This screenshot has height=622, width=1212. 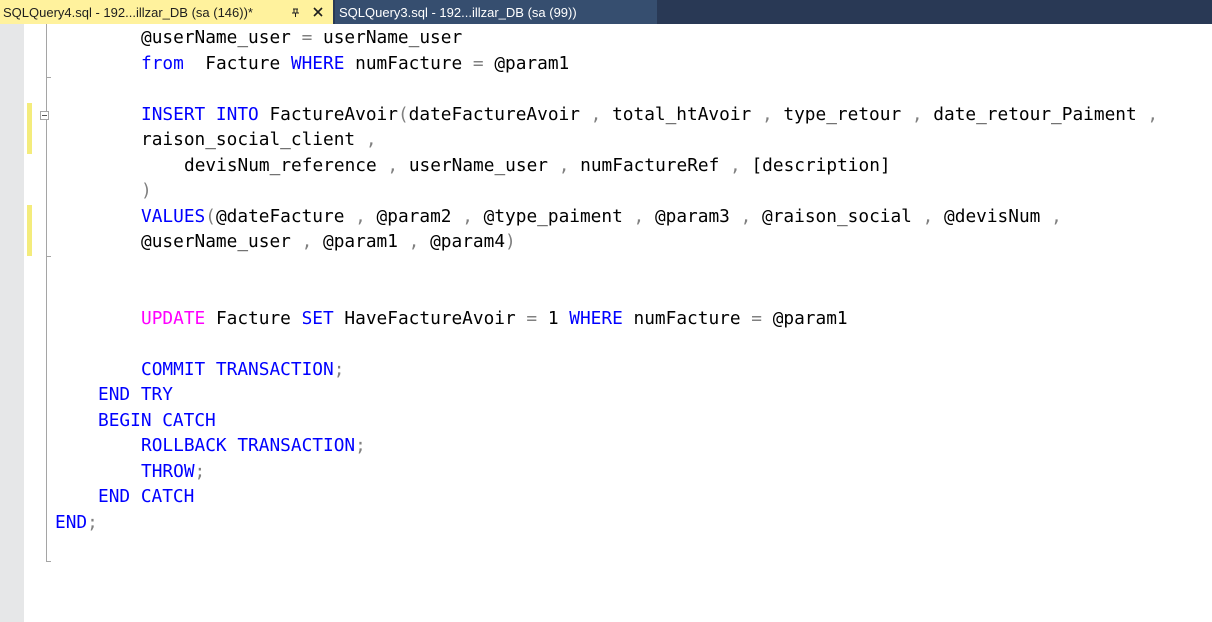 What do you see at coordinates (44, 115) in the screenshot?
I see `collapse-toggle` at bounding box center [44, 115].